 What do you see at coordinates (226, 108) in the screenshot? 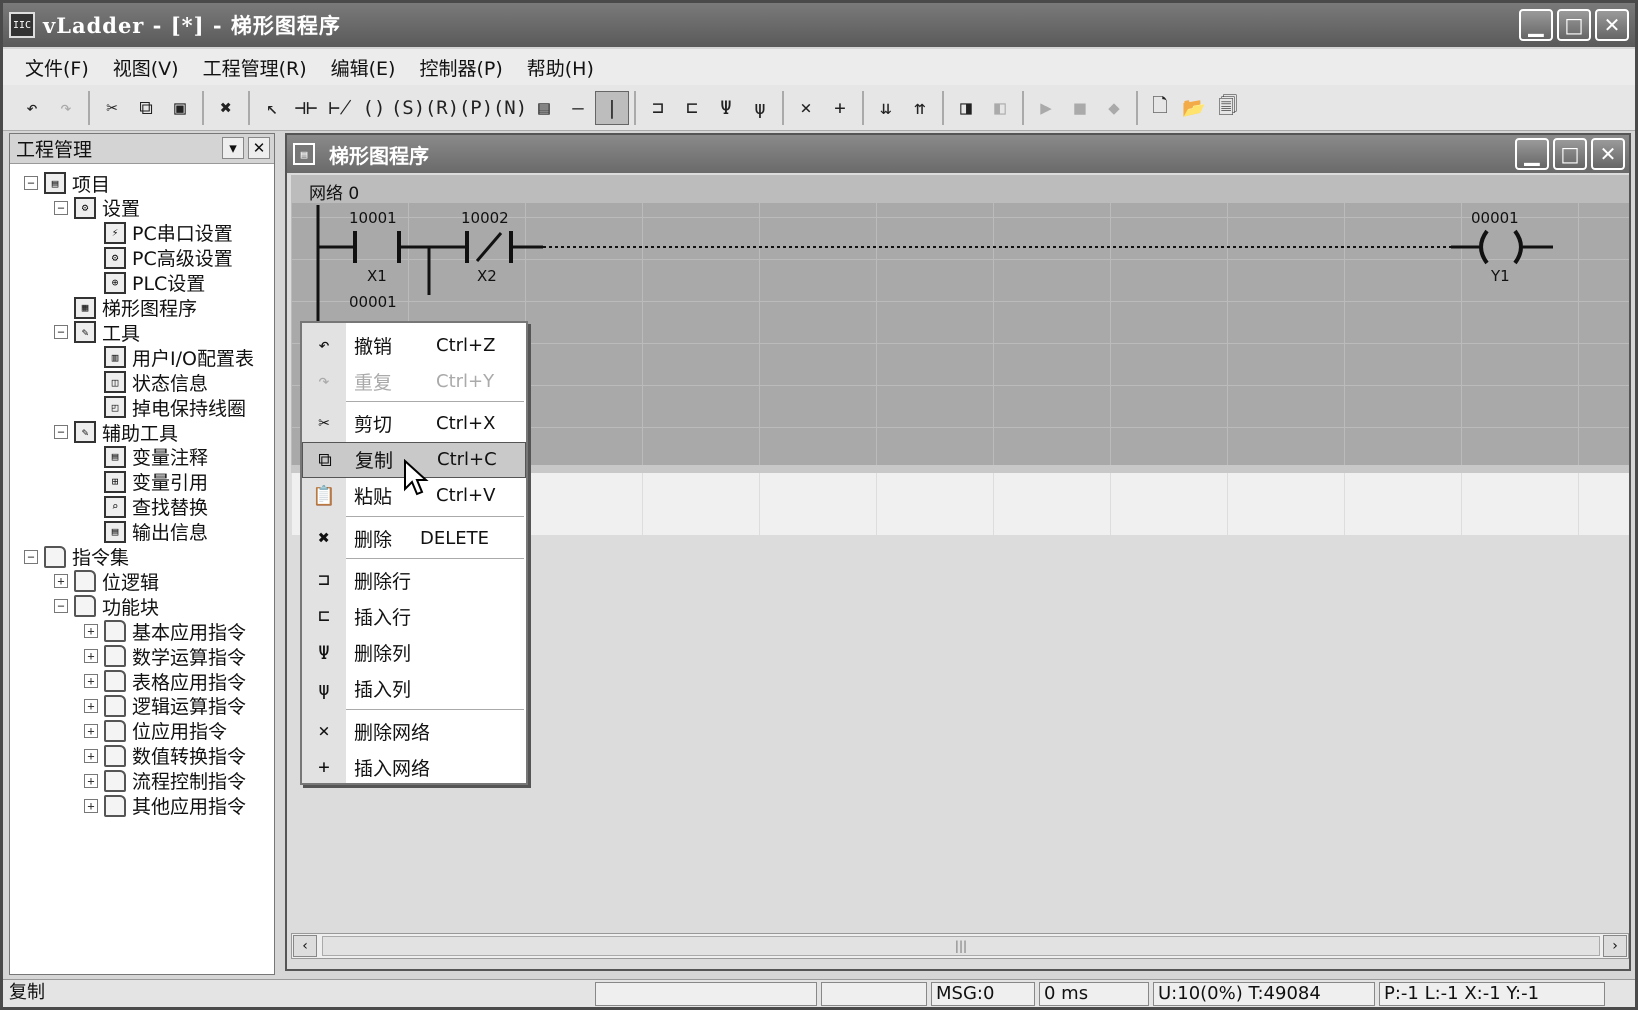
I see `delete-icon: ✖` at bounding box center [226, 108].